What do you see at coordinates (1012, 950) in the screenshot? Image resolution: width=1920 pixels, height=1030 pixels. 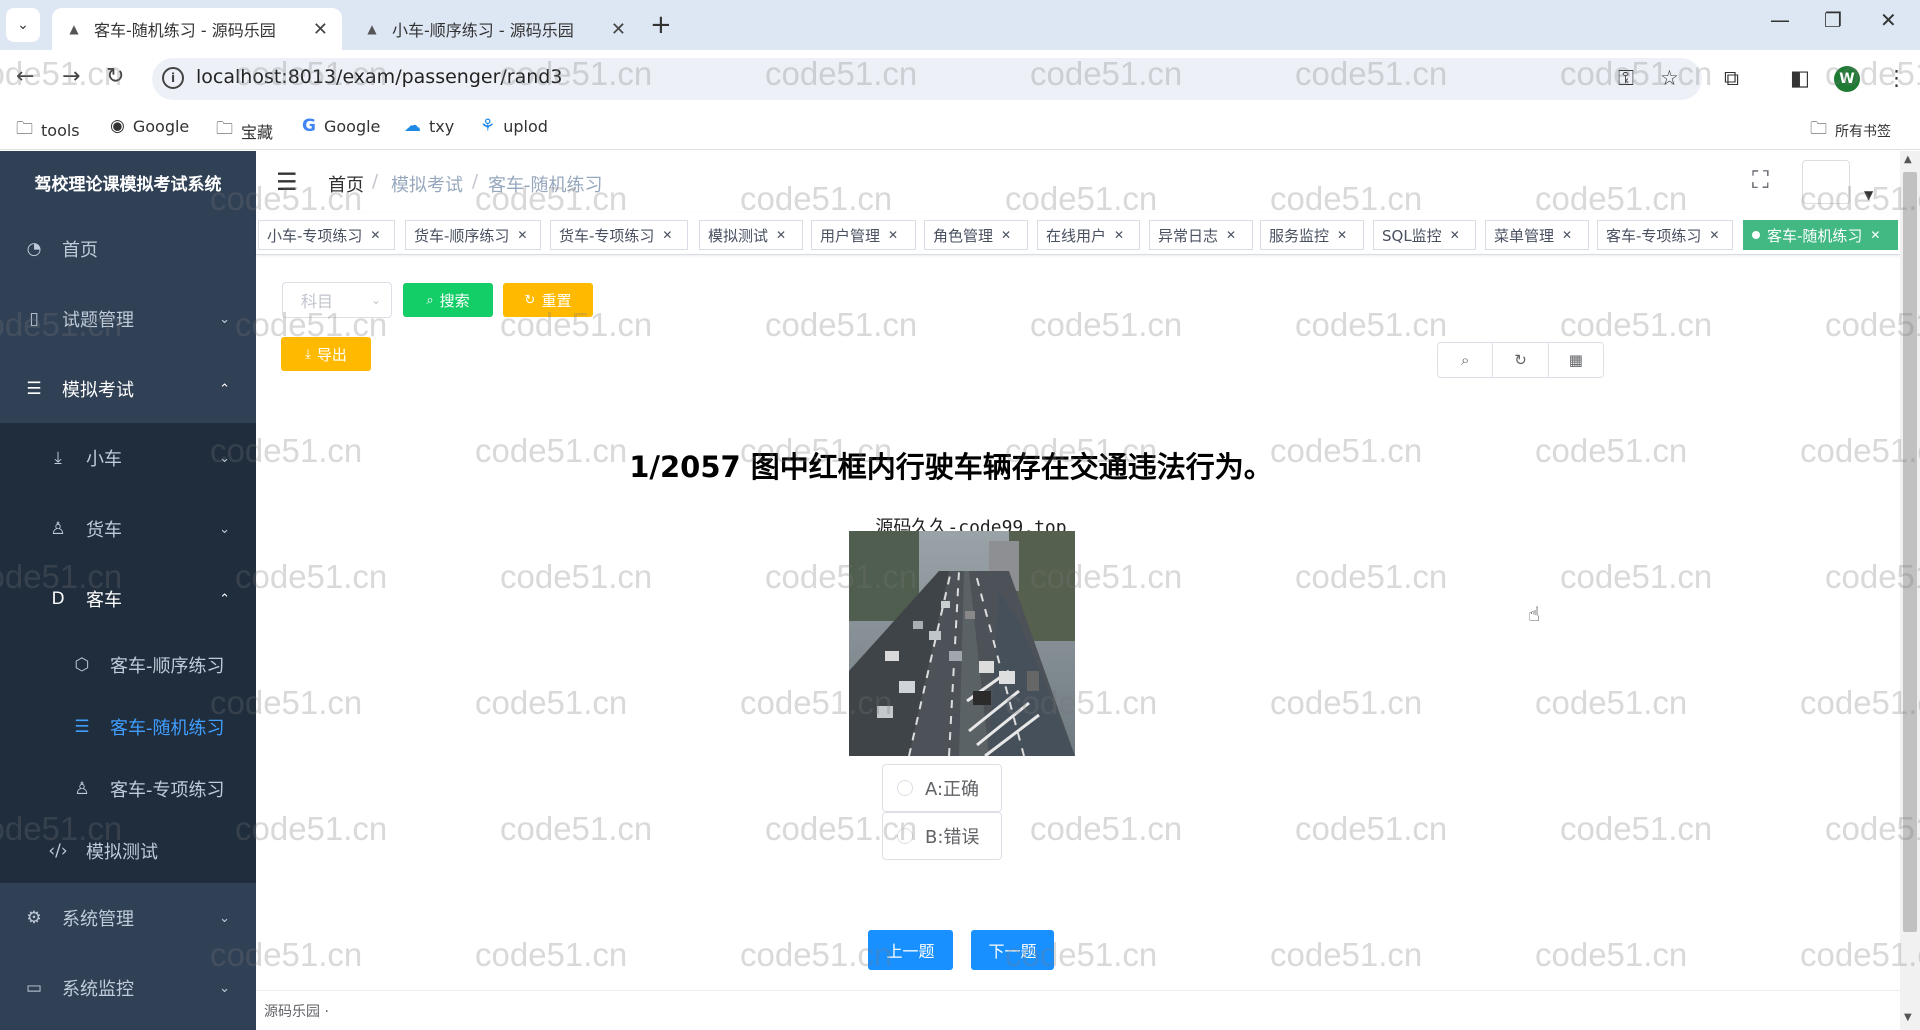 I see `next-question-button: 下一题` at bounding box center [1012, 950].